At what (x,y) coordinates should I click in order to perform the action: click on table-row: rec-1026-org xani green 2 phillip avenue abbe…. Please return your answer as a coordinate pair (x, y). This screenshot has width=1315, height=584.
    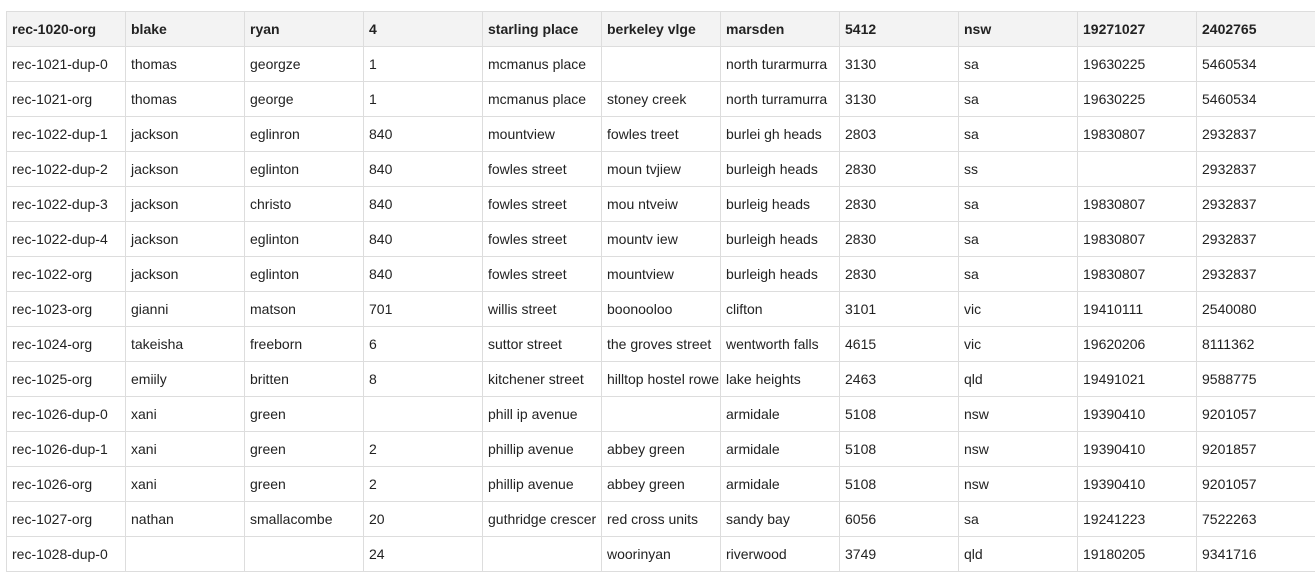
    Looking at the image, I should click on (660, 484).